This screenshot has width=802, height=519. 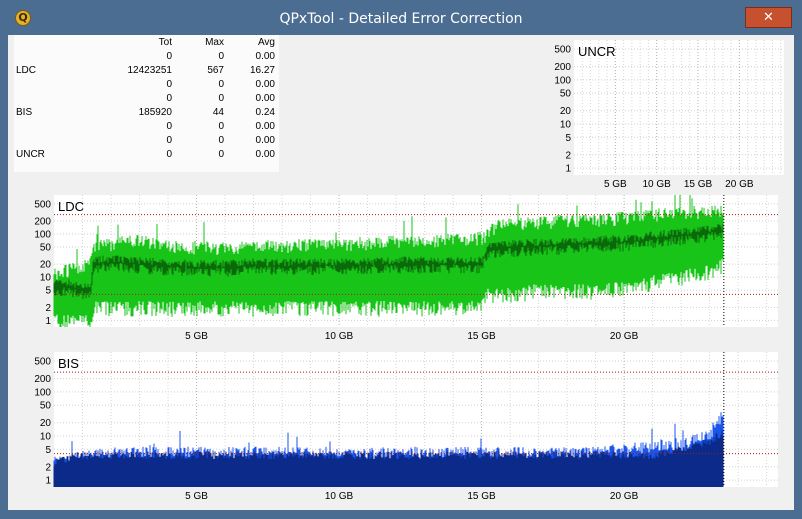 What do you see at coordinates (214, 42) in the screenshot?
I see `stats-header: Max` at bounding box center [214, 42].